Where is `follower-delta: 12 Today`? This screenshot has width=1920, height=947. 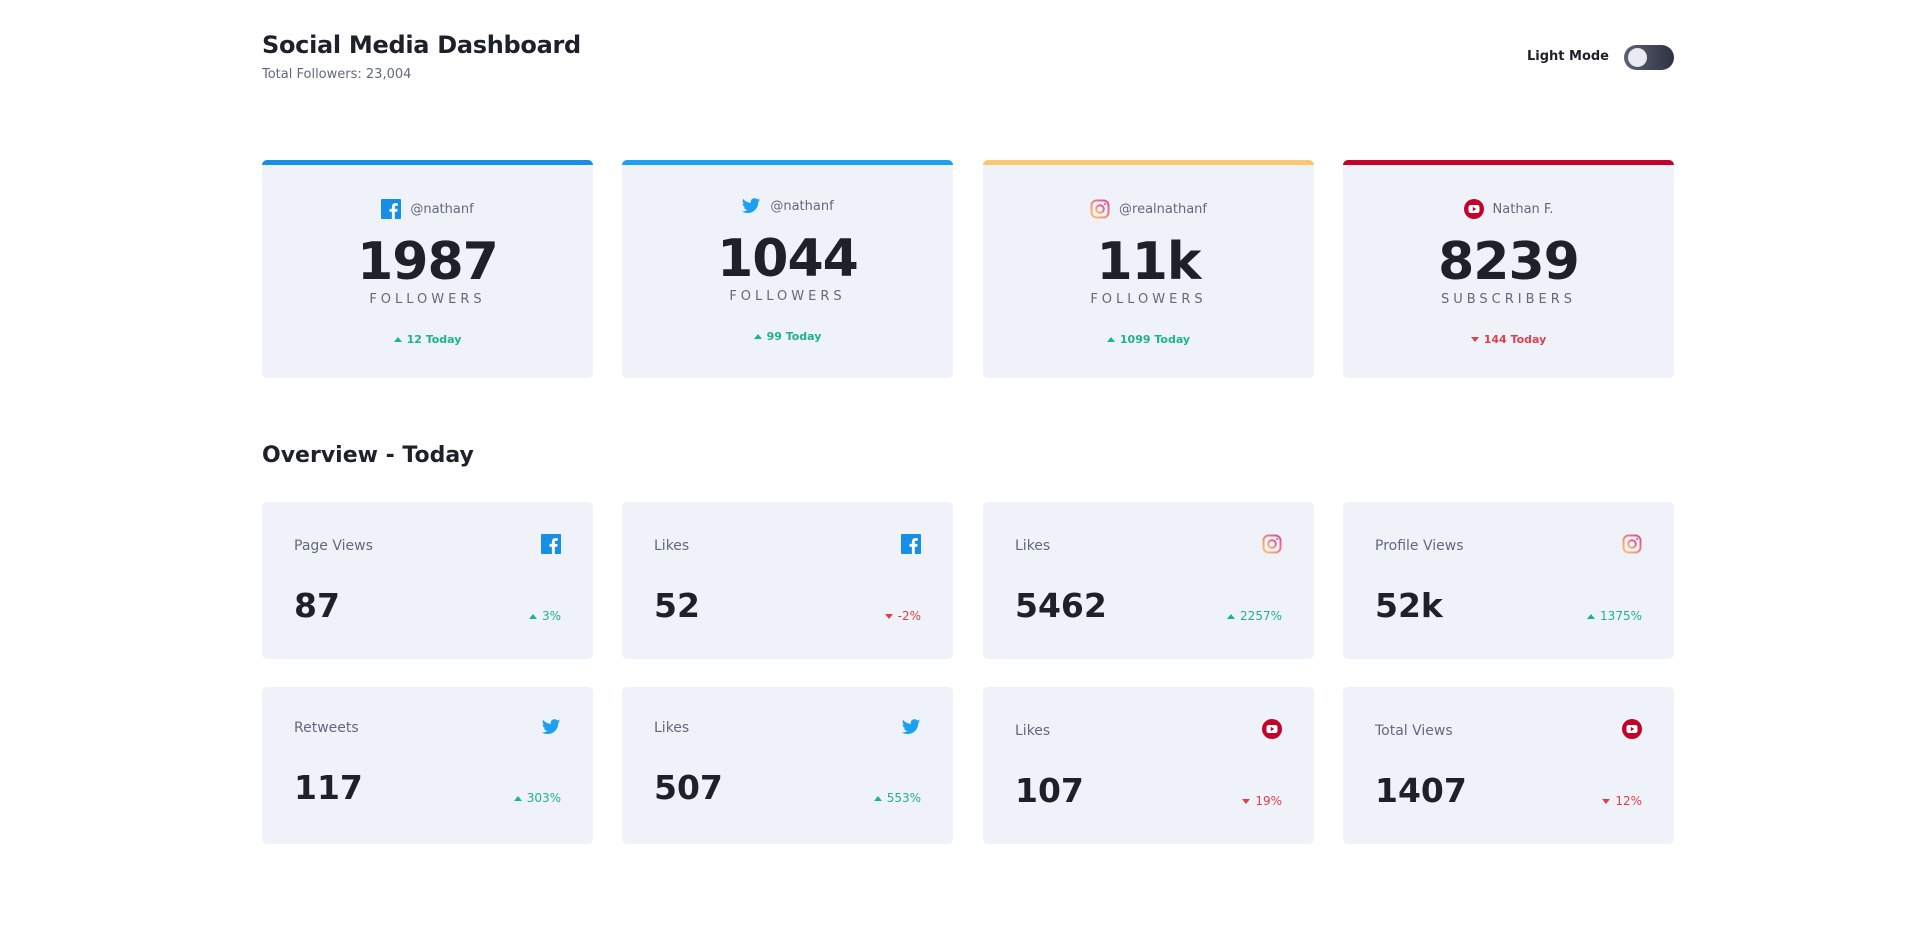 follower-delta: 12 Today is located at coordinates (427, 339).